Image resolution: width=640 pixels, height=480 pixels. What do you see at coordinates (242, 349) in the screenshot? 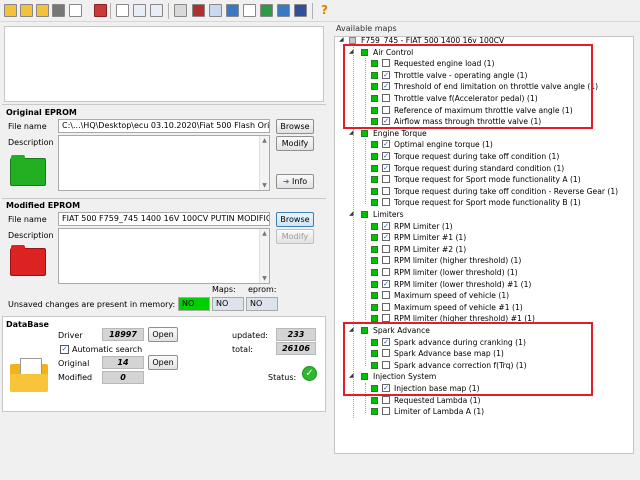
I see `total-label: total:` at bounding box center [242, 349].